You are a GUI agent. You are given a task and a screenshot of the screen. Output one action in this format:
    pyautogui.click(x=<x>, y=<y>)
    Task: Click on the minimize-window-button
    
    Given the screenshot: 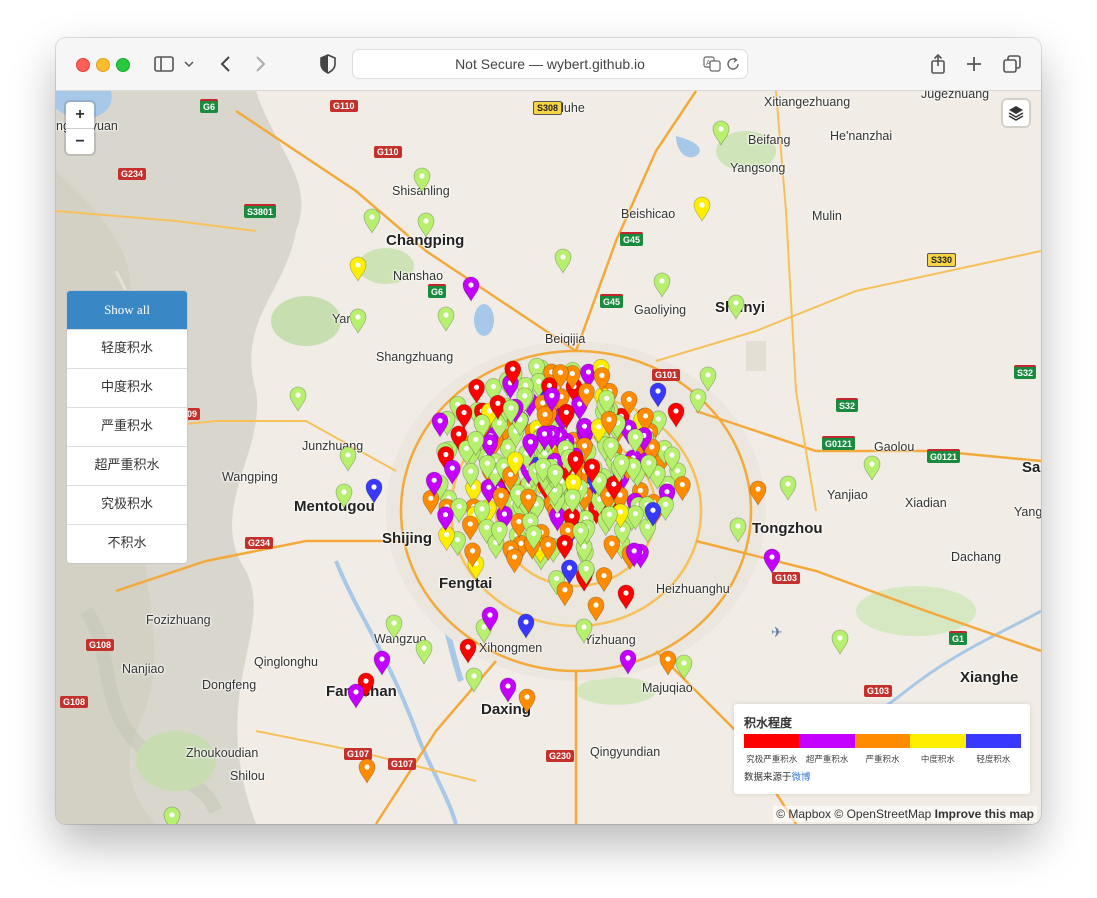 What is the action you would take?
    pyautogui.click(x=103, y=65)
    